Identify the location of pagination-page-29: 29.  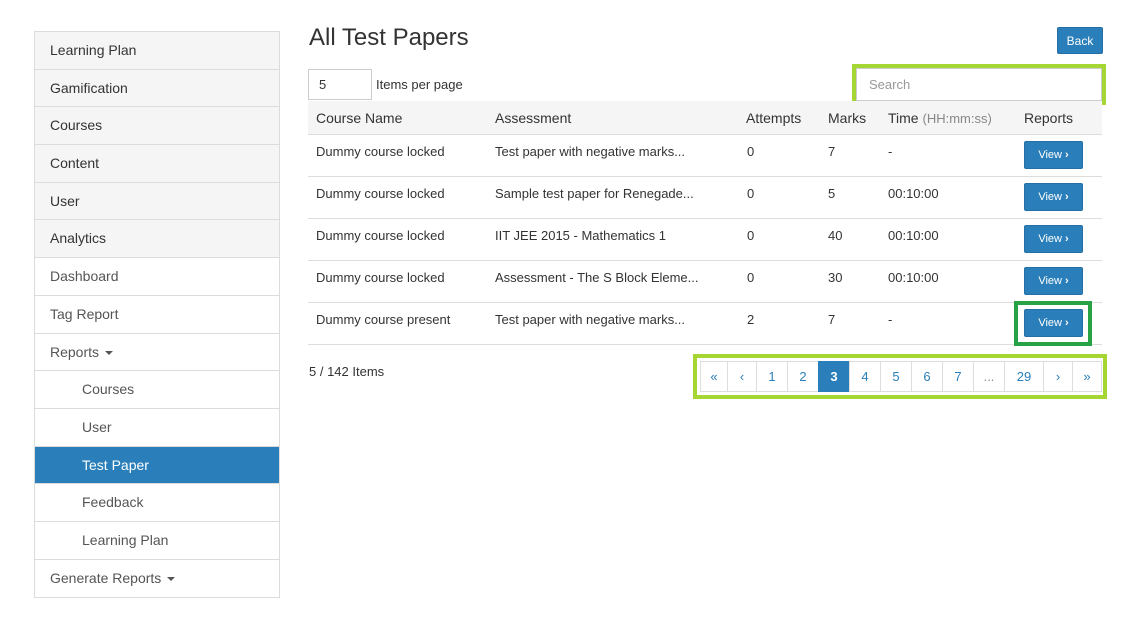
(1024, 376).